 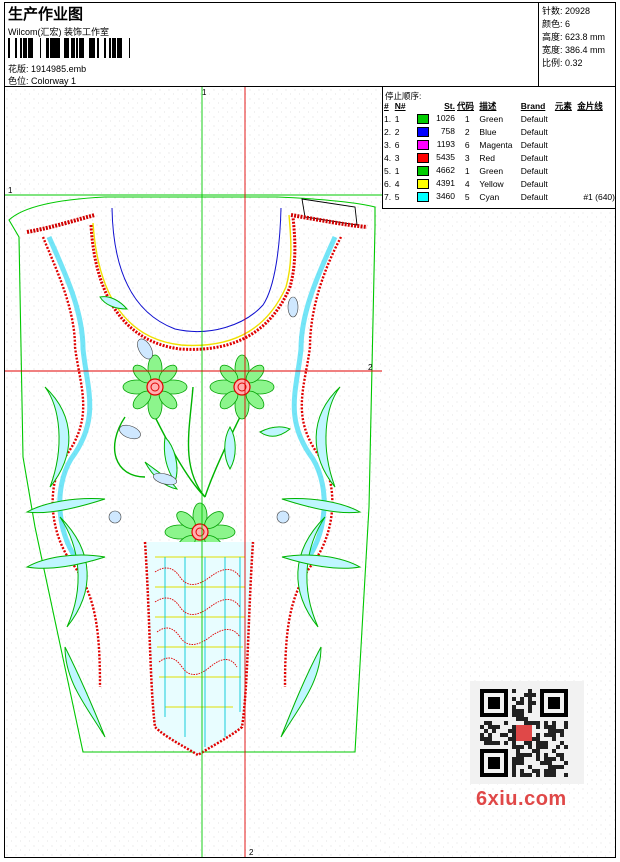 What do you see at coordinates (388, 183) in the screenshot?
I see `cell-idx: 6.` at bounding box center [388, 183].